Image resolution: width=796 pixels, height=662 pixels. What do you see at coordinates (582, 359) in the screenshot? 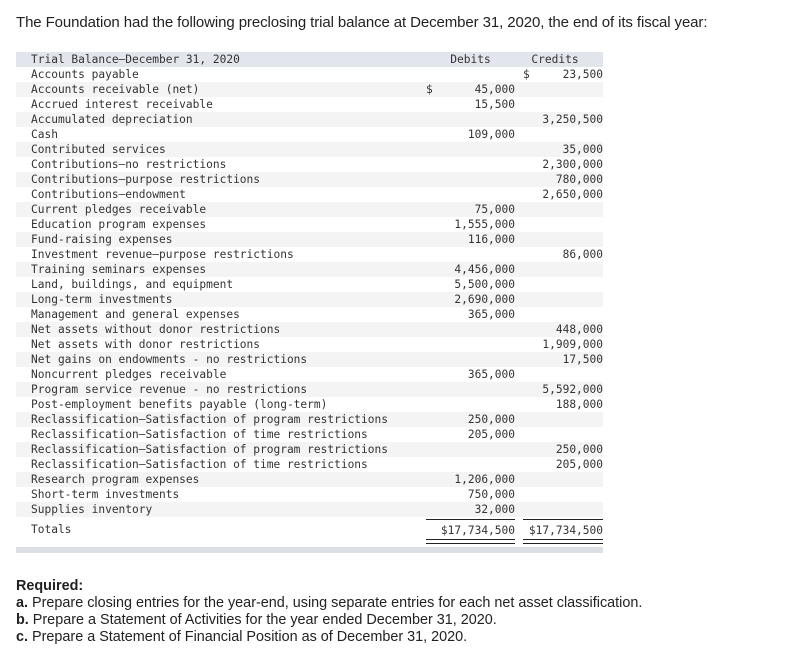
I see `credit-amount: 17,500` at bounding box center [582, 359].